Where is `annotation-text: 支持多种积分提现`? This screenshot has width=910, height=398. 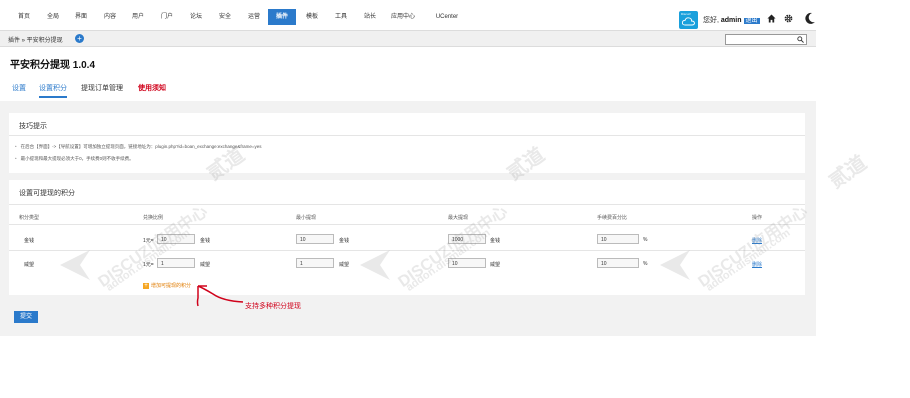 annotation-text: 支持多种积分提现 is located at coordinates (273, 306).